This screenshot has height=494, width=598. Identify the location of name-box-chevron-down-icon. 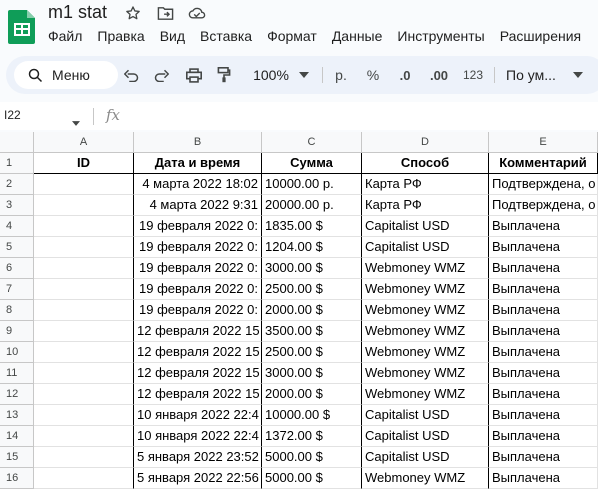
(76, 122).